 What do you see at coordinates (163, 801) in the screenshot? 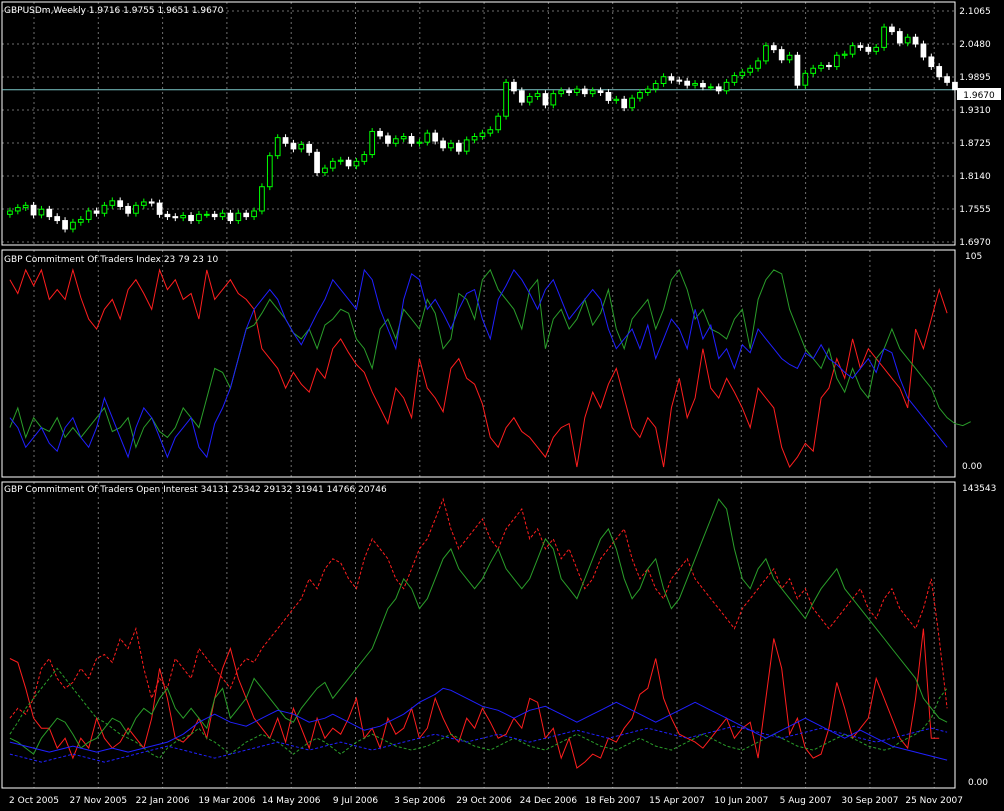
I see `x-tick-label: 22 Jan 2006` at bounding box center [163, 801].